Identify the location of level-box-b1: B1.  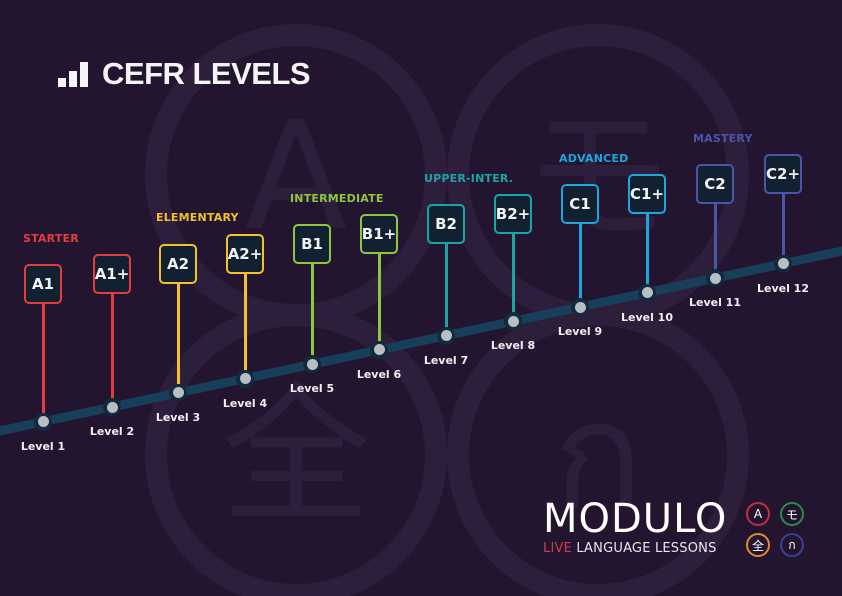
(312, 244).